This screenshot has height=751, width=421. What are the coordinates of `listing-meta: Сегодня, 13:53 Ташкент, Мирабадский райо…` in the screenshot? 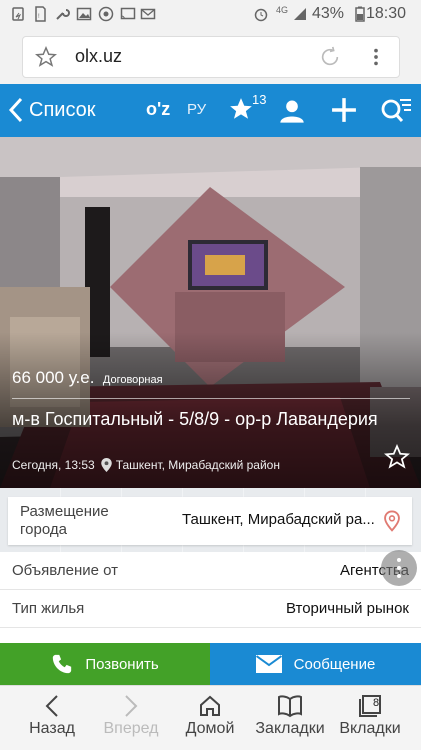 It's located at (146, 465).